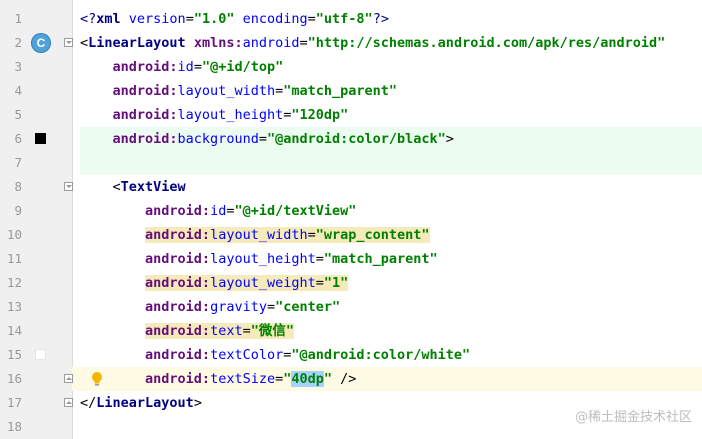 This screenshot has height=439, width=702. What do you see at coordinates (351, 331) in the screenshot?
I see `code-line: 14 android:text="微信"` at bounding box center [351, 331].